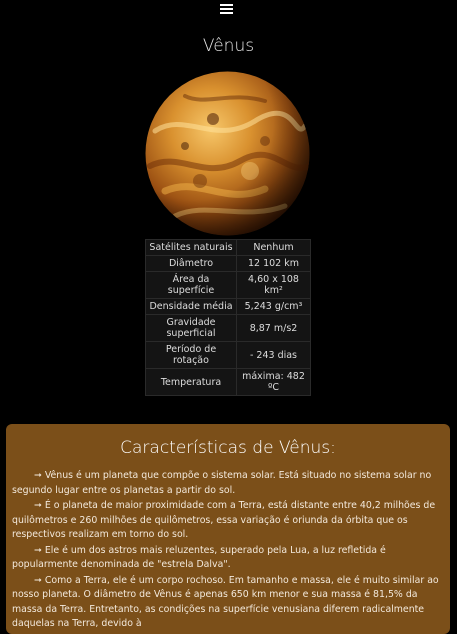 This screenshot has height=634, width=457. What do you see at coordinates (191, 285) in the screenshot?
I see `info-label: Área da superfície` at bounding box center [191, 285].